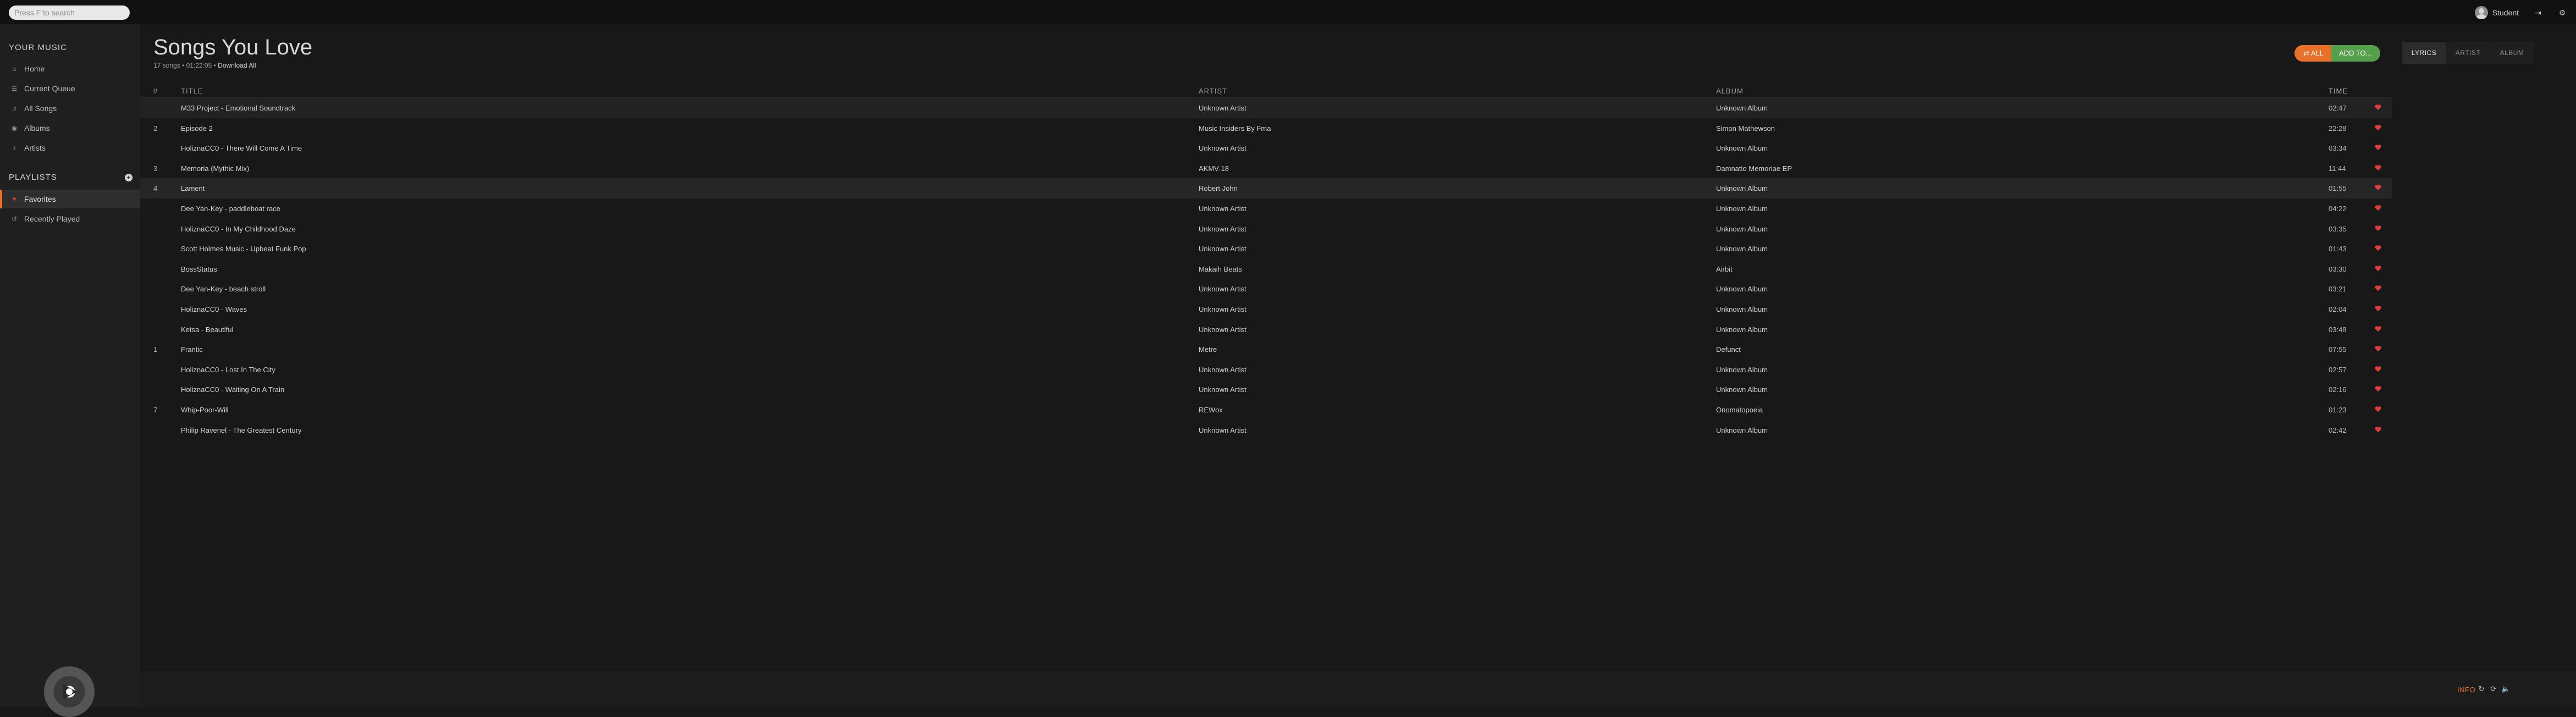  What do you see at coordinates (215, 168) in the screenshot?
I see `song-title: Memoria (Mythic Mix)` at bounding box center [215, 168].